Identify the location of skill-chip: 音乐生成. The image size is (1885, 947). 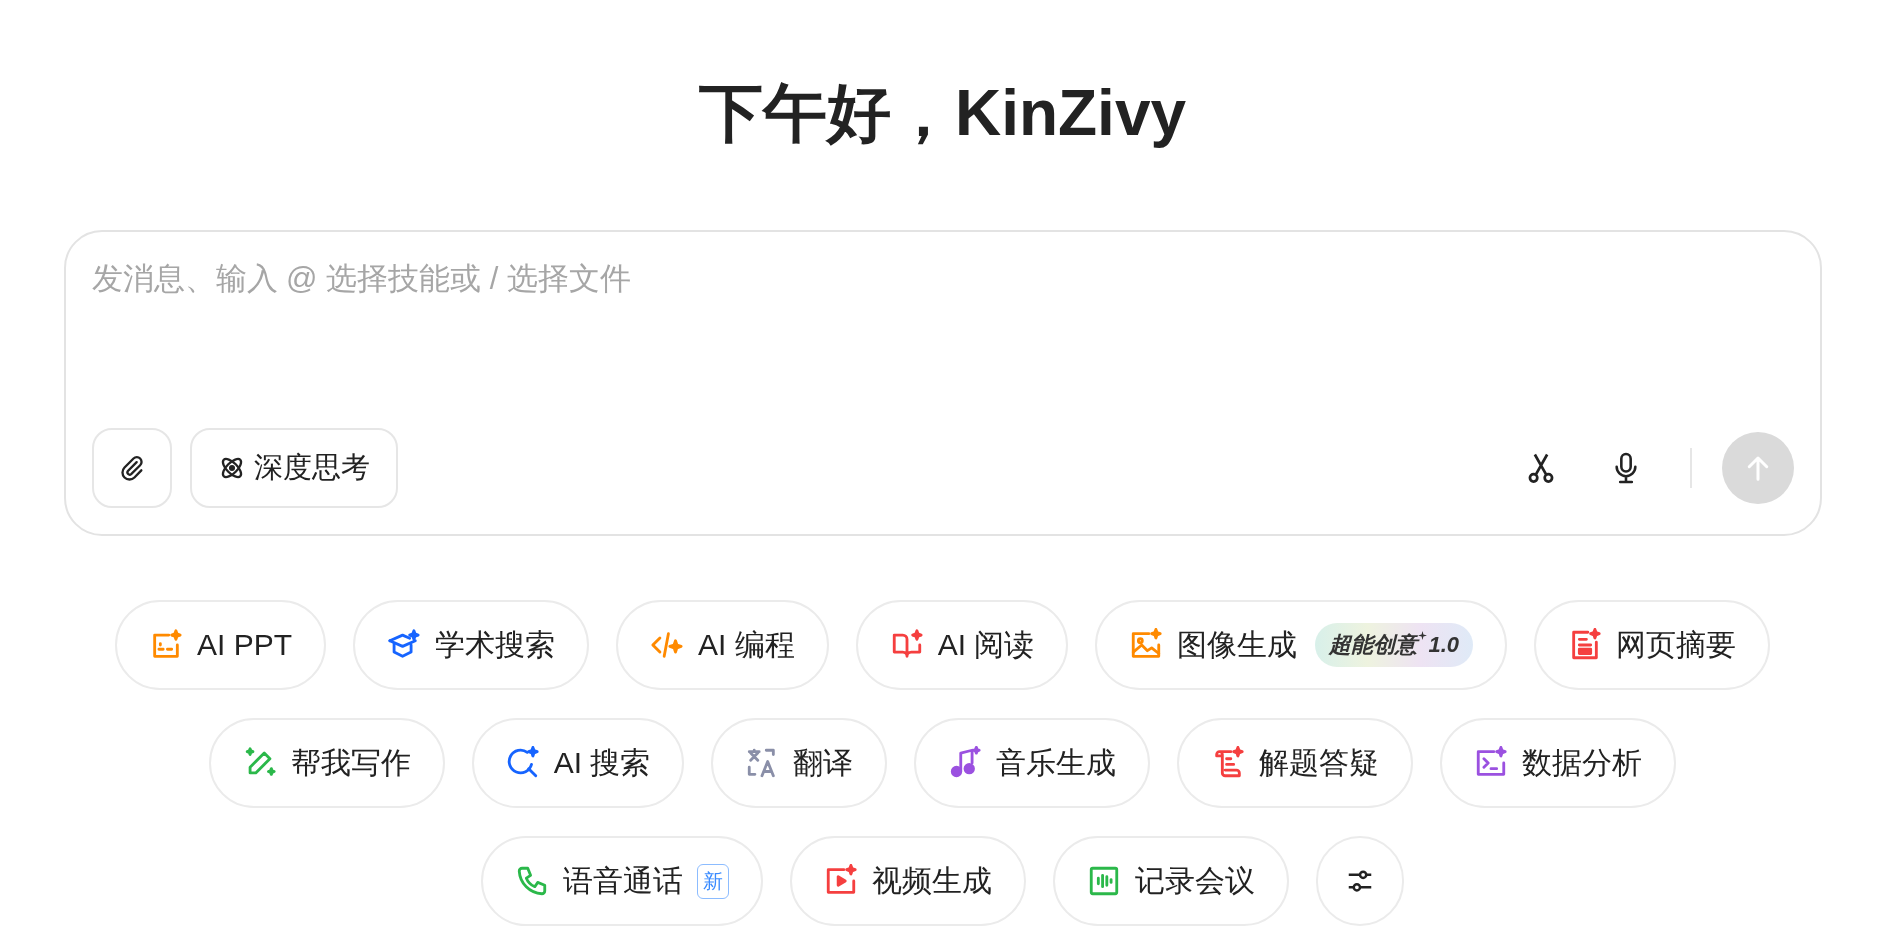
(1032, 763).